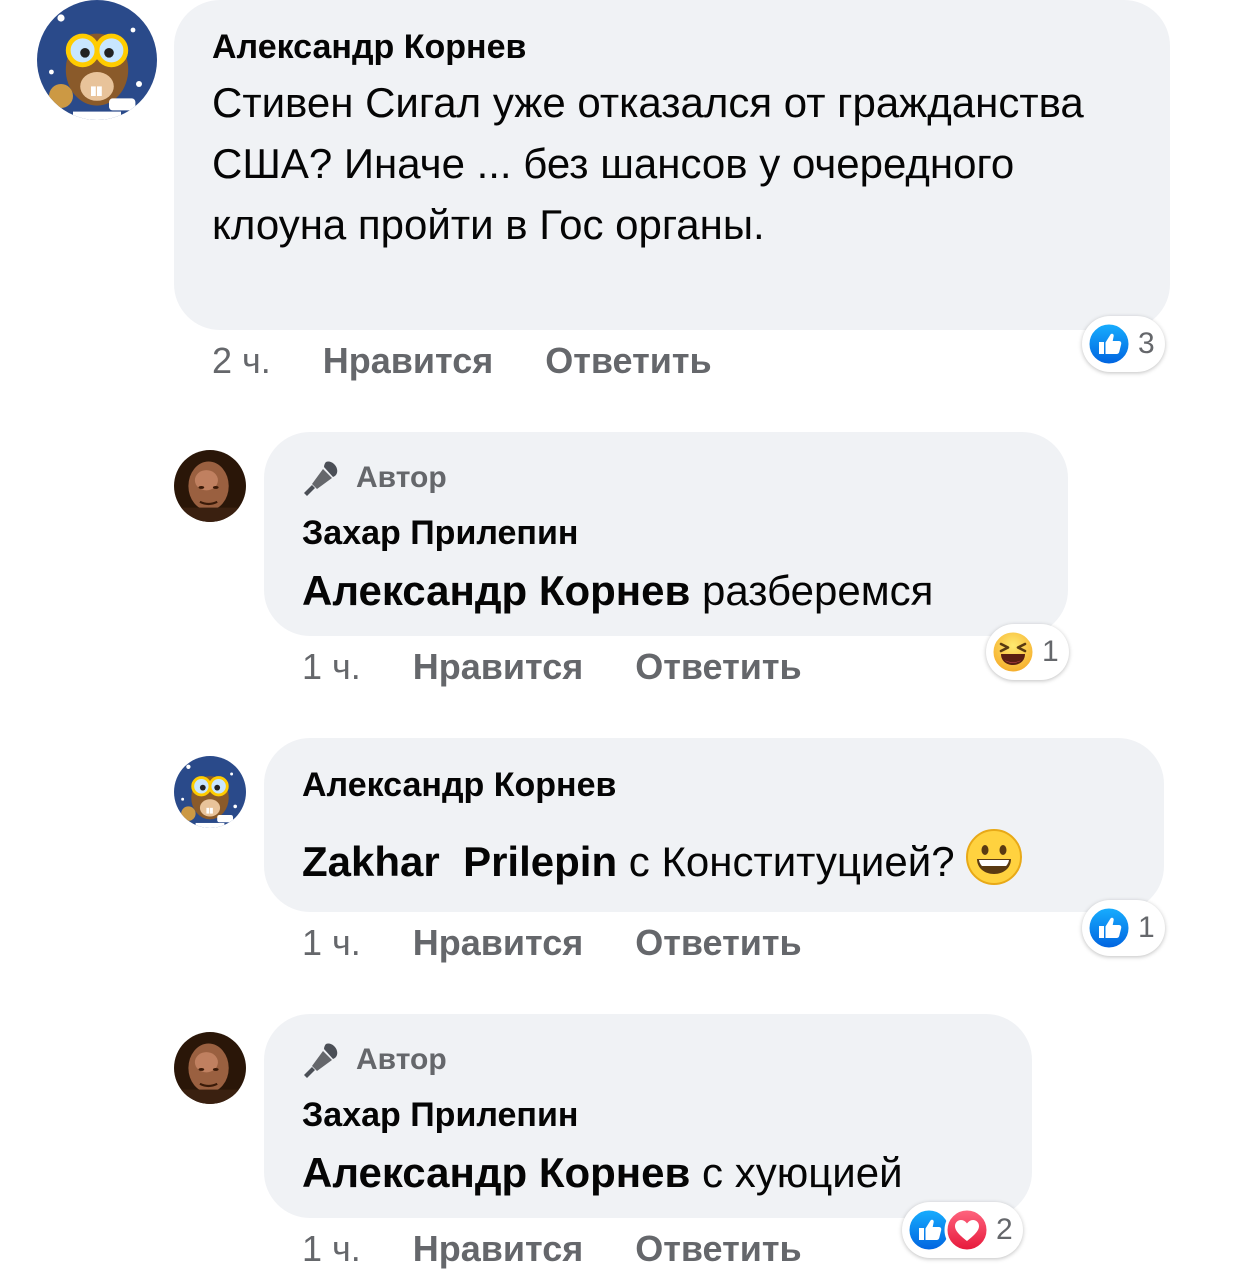 This screenshot has height=1270, width=1242. I want to click on comment-text-body: разберемся, so click(812, 590).